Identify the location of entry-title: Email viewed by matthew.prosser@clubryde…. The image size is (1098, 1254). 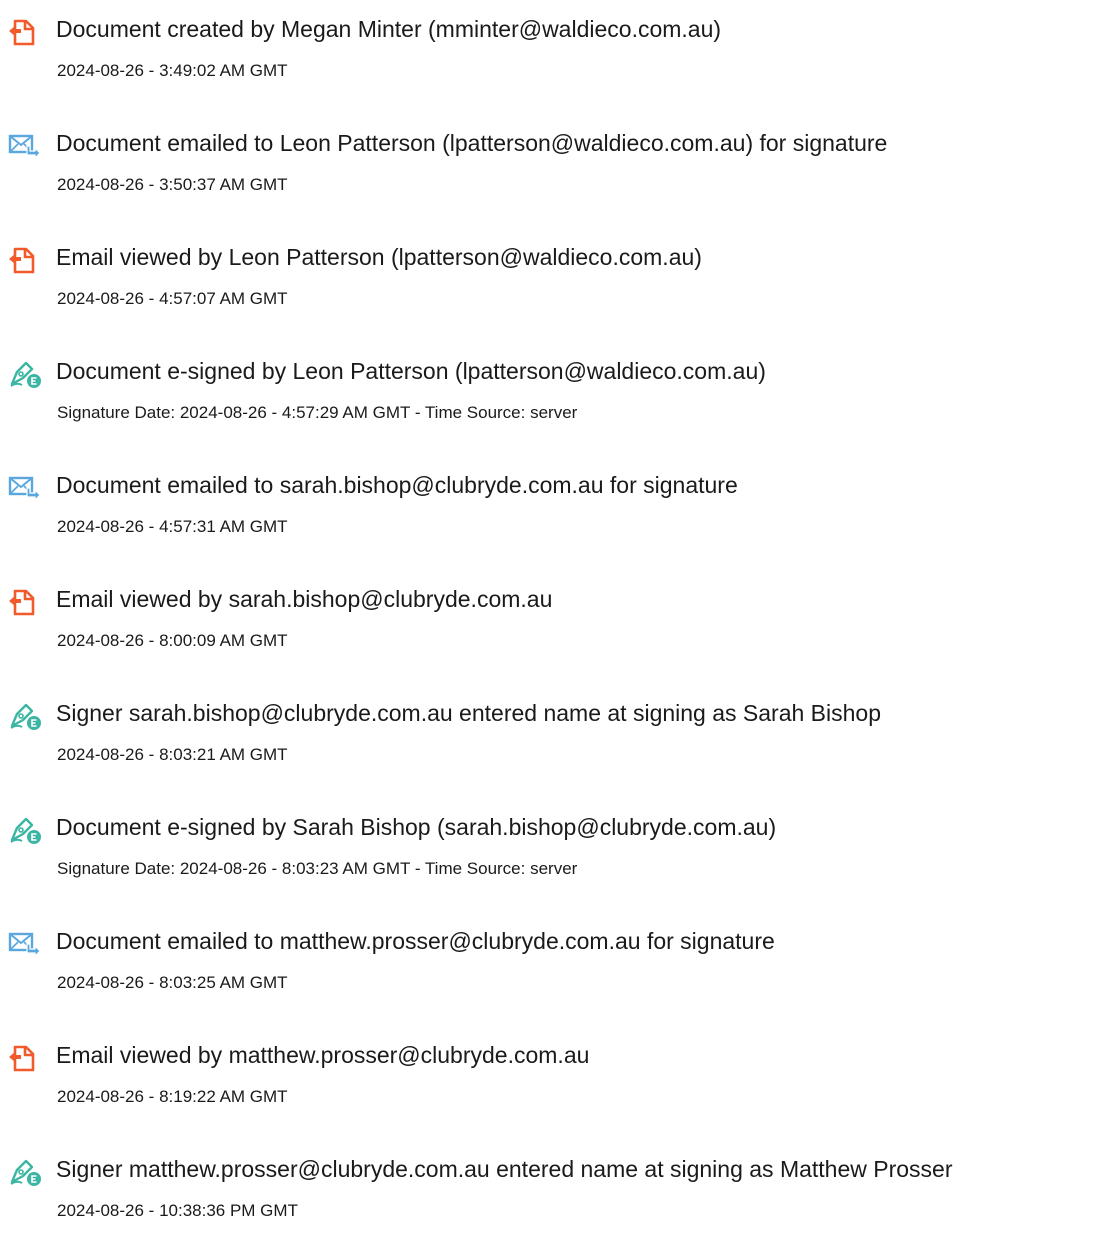
(323, 1055).